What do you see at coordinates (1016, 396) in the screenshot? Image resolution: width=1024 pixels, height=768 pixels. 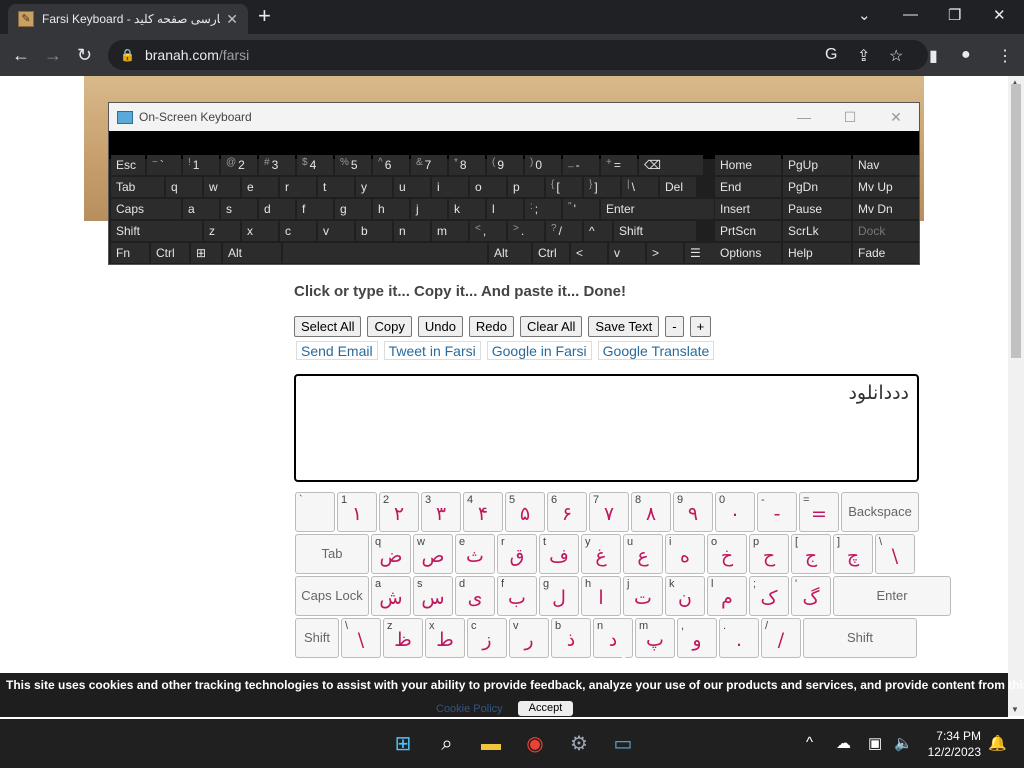 I see `page-scrollbar: ▲ ▼` at bounding box center [1016, 396].